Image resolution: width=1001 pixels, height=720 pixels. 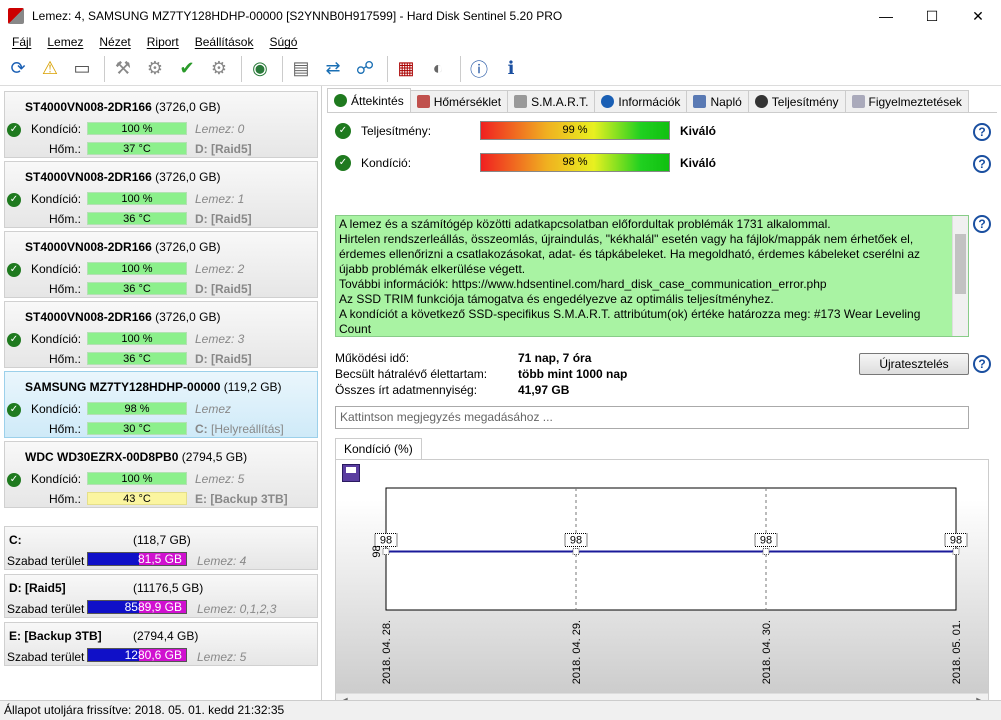 I want to click on partition-letter: C:, so click(x=201, y=429).